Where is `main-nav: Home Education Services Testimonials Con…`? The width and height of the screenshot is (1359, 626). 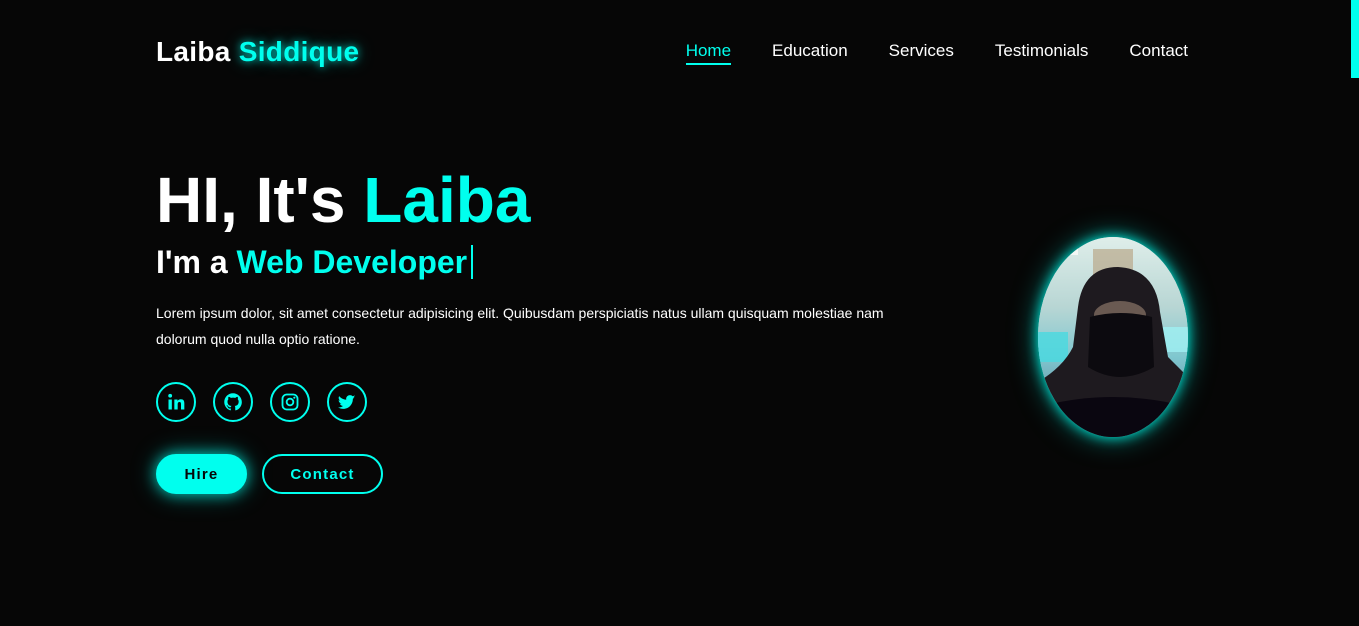 main-nav: Home Education Services Testimonials Con… is located at coordinates (936, 53).